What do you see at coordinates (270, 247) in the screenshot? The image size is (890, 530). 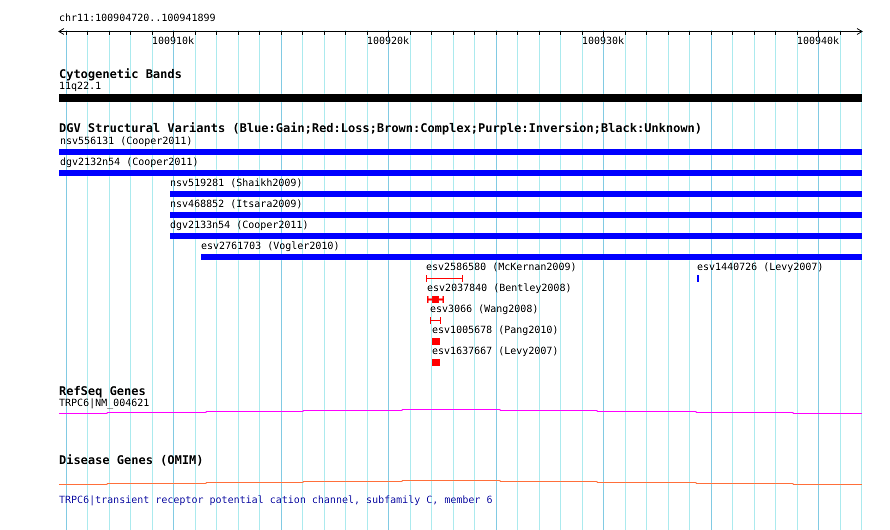 I see `feature-label: esv2761703 (Vogler2010)` at bounding box center [270, 247].